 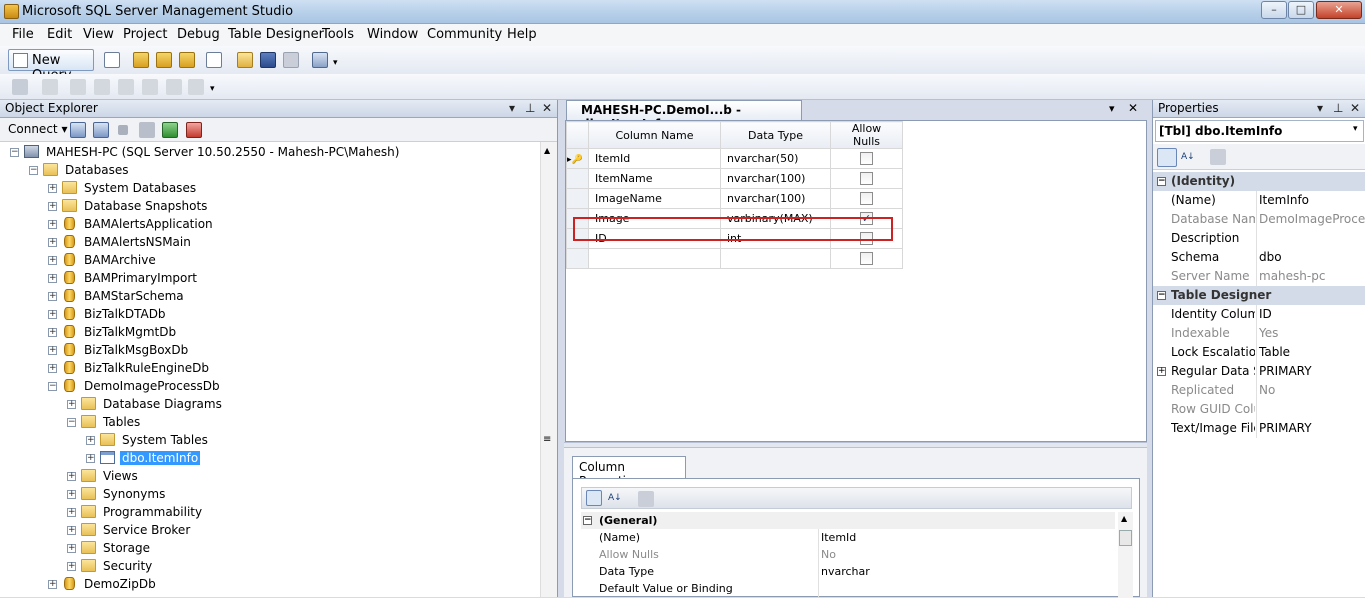 What do you see at coordinates (23, 34) in the screenshot?
I see `menu-file: File` at bounding box center [23, 34].